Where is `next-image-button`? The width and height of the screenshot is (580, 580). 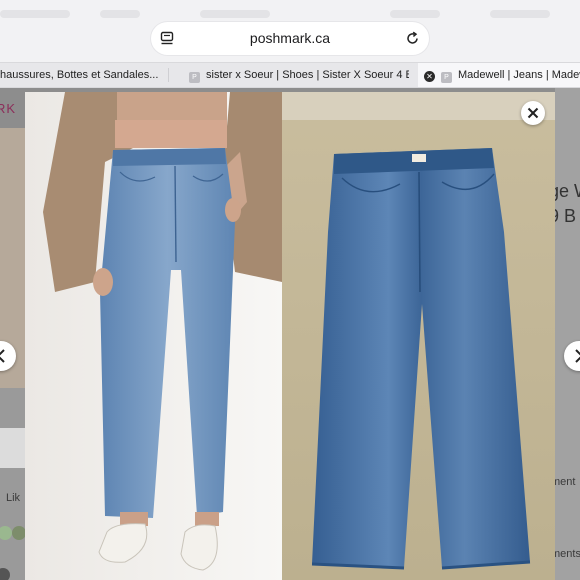
next-image-button is located at coordinates (572, 356).